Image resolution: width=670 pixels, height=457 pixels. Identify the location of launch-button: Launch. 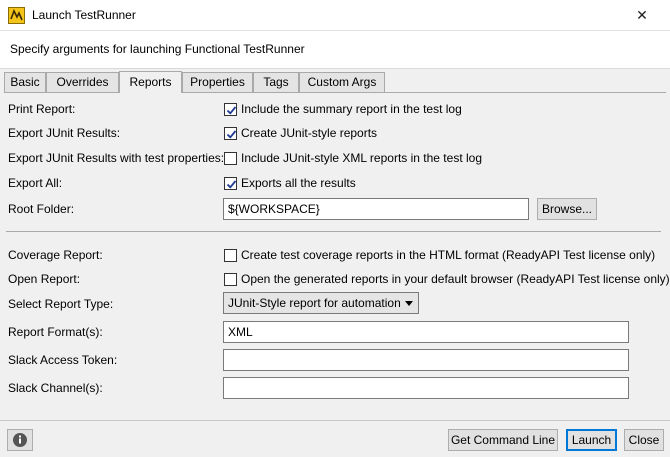
(591, 440).